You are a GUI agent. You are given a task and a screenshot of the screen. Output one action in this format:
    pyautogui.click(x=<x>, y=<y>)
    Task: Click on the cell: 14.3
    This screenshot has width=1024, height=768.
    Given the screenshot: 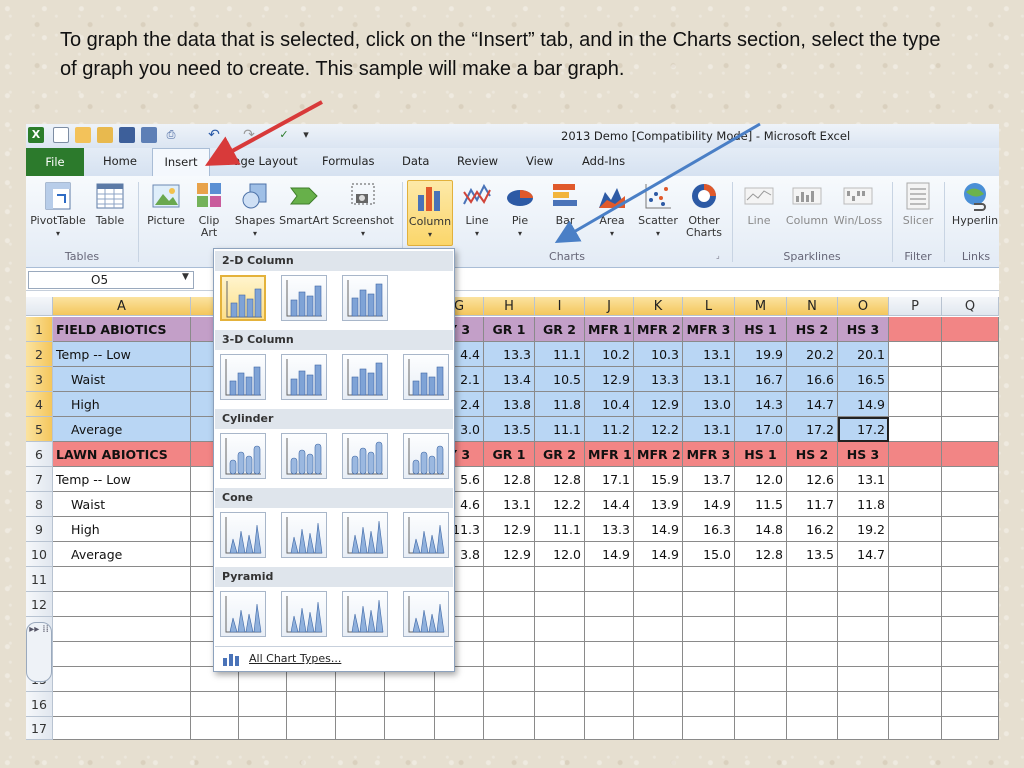 What is the action you would take?
    pyautogui.click(x=761, y=404)
    